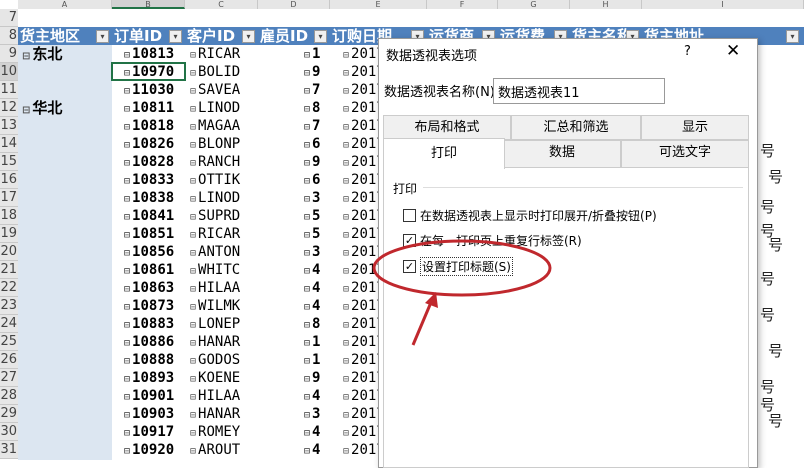 This screenshot has width=804, height=468. Describe the element at coordinates (65, 4) in the screenshot. I see `column-header: A` at that location.